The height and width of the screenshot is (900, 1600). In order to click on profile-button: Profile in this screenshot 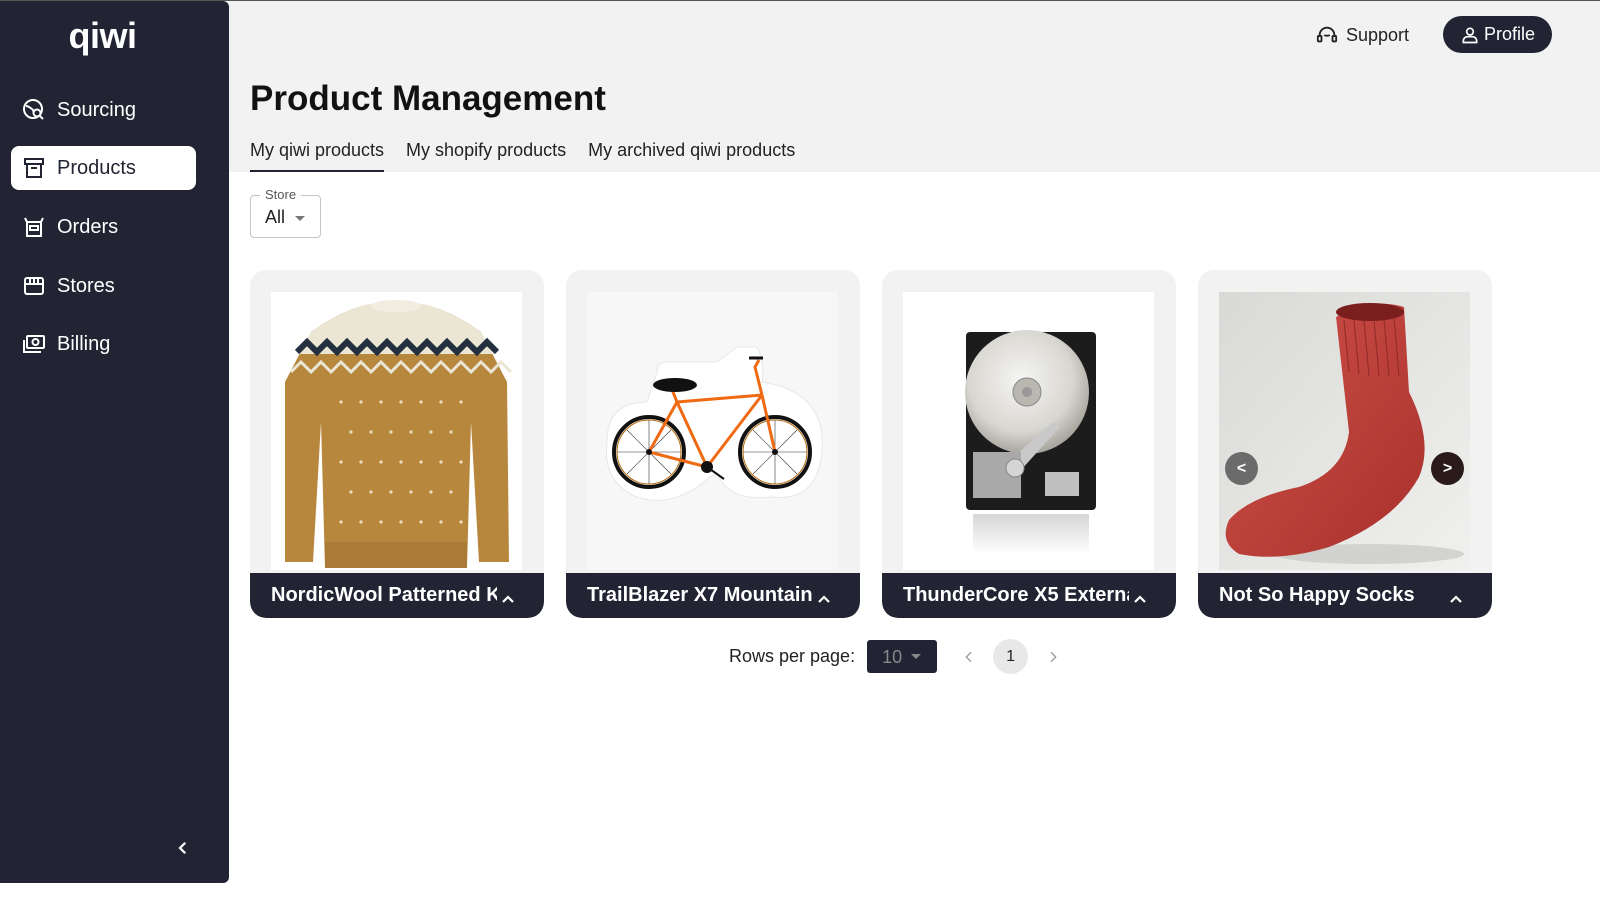, I will do `click(1497, 34)`.